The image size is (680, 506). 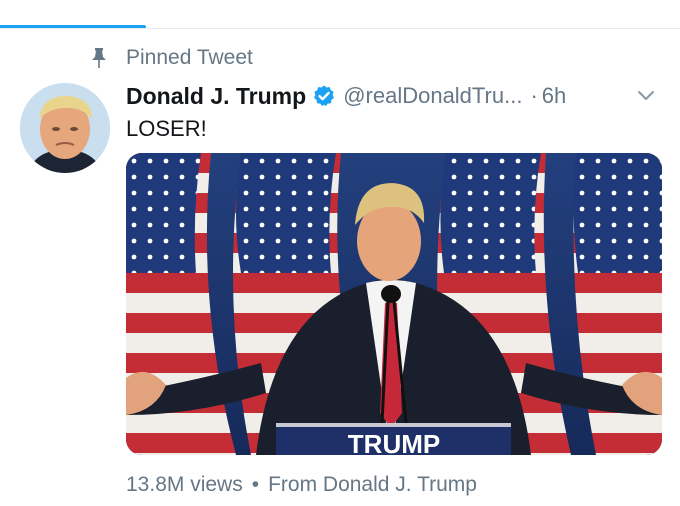 I want to click on view-count: 13.8M views, so click(x=184, y=484).